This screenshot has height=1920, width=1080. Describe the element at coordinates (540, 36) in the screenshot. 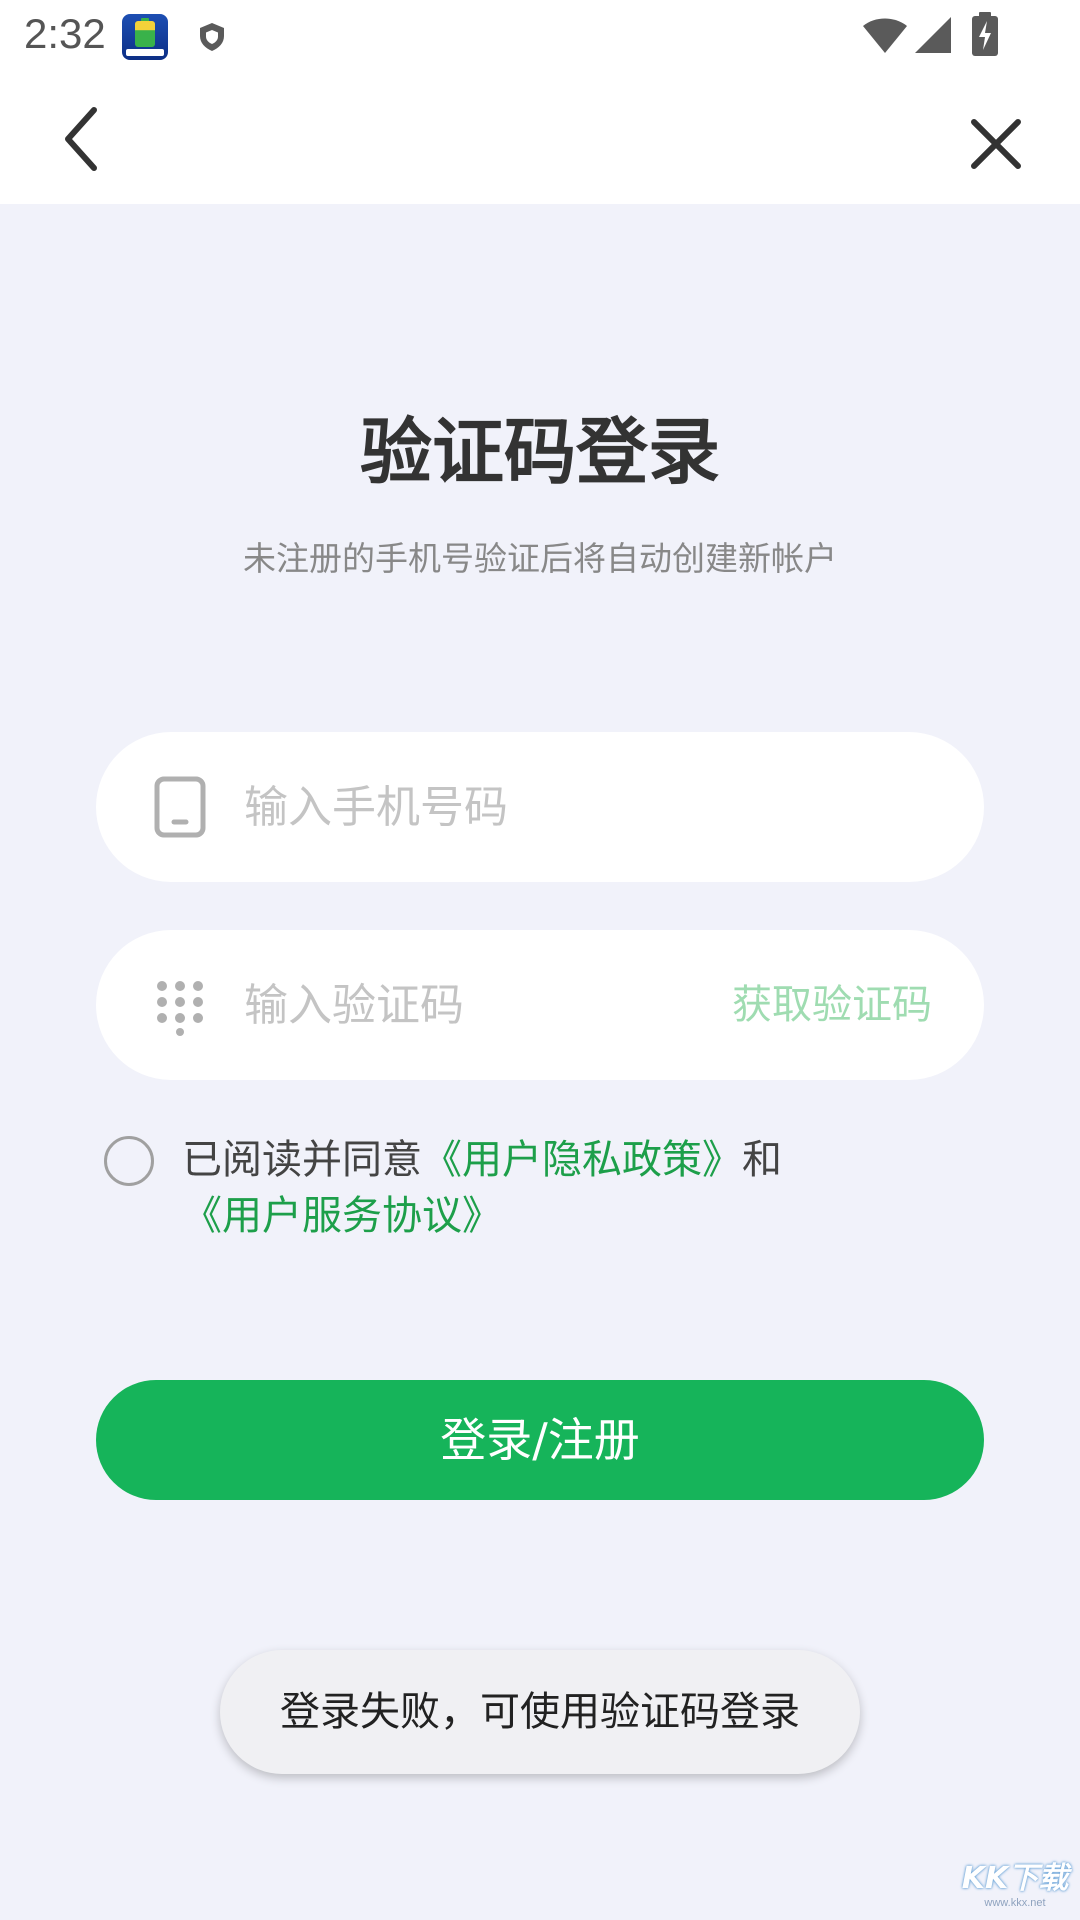

I see `status-bar: 2:32` at that location.